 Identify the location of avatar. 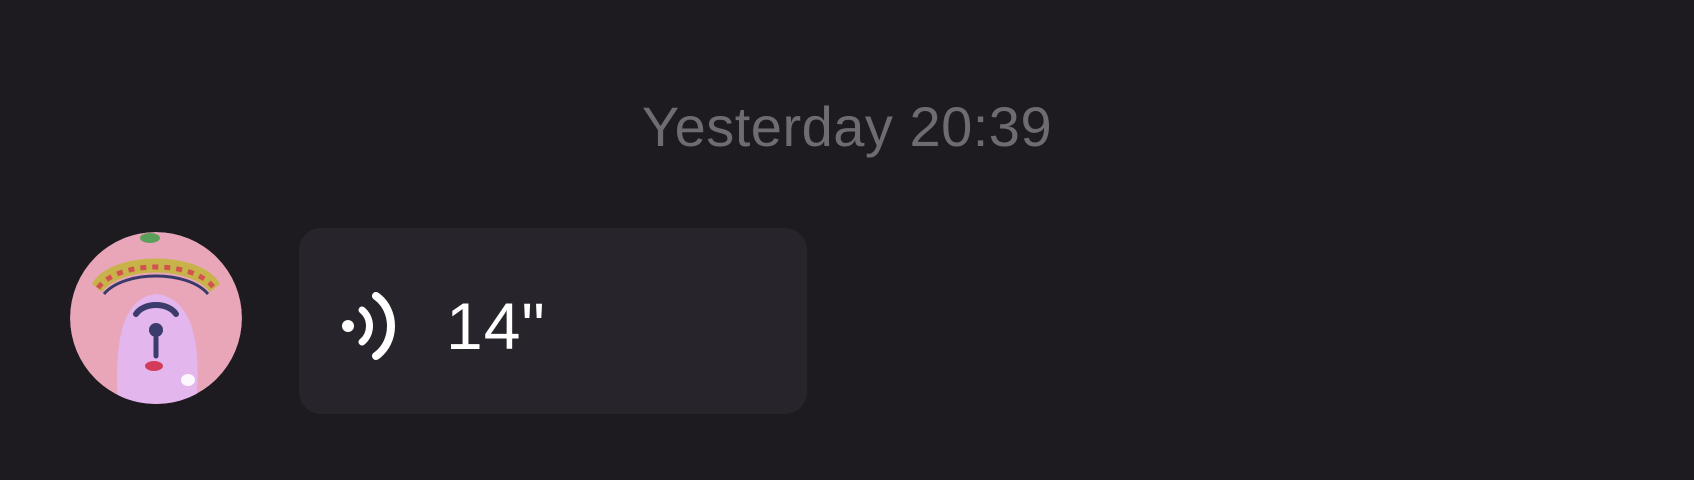
(156, 318).